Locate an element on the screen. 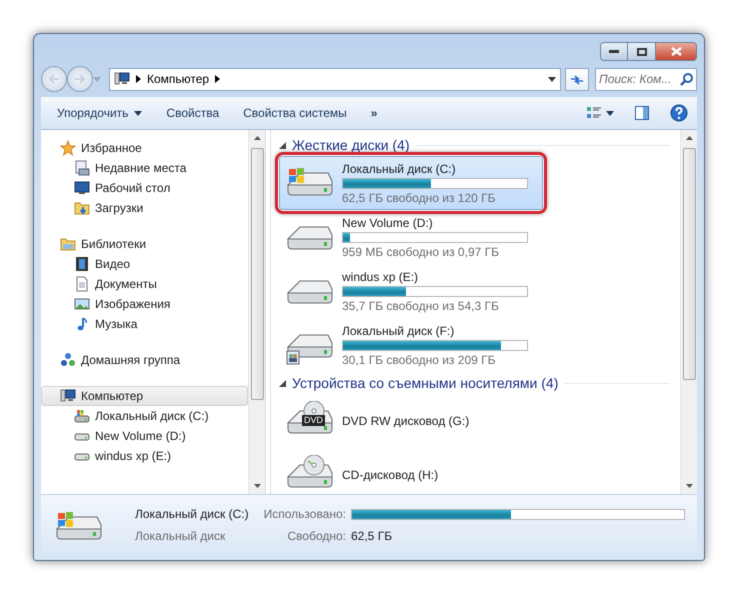 This screenshot has height=595, width=738. monitor-icon is located at coordinates (82, 188).